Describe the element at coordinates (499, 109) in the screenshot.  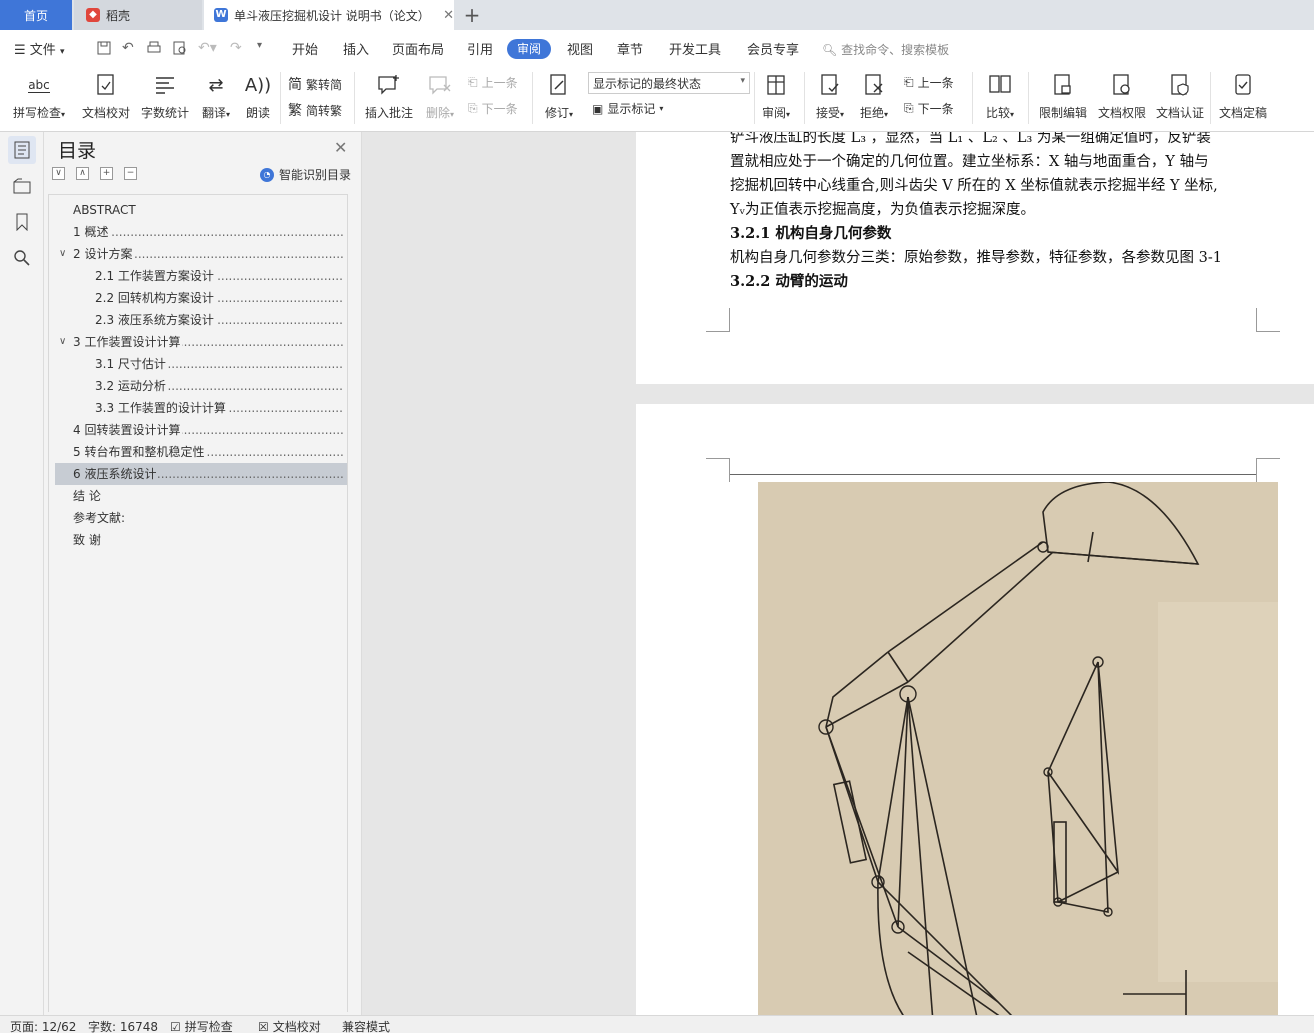
I see `next-comment-label: 下一条` at that location.